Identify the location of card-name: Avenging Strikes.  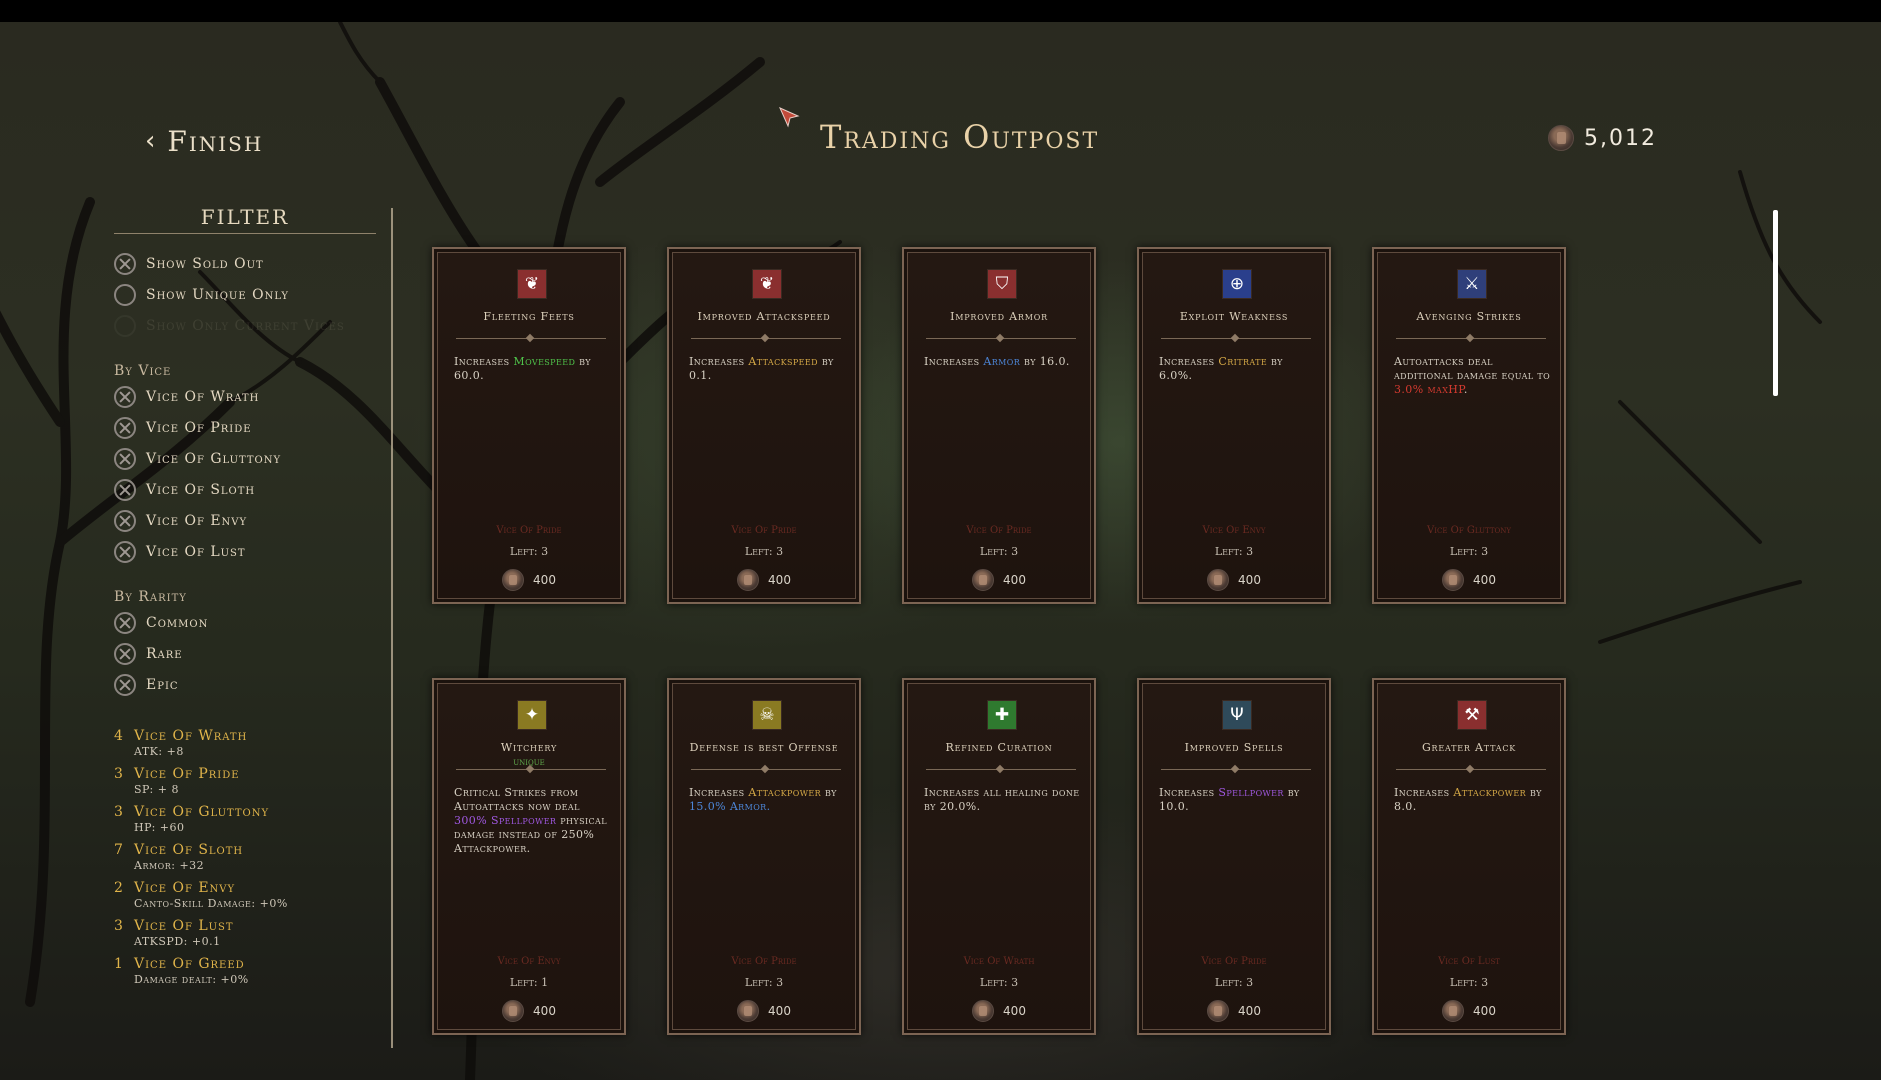
(1469, 316).